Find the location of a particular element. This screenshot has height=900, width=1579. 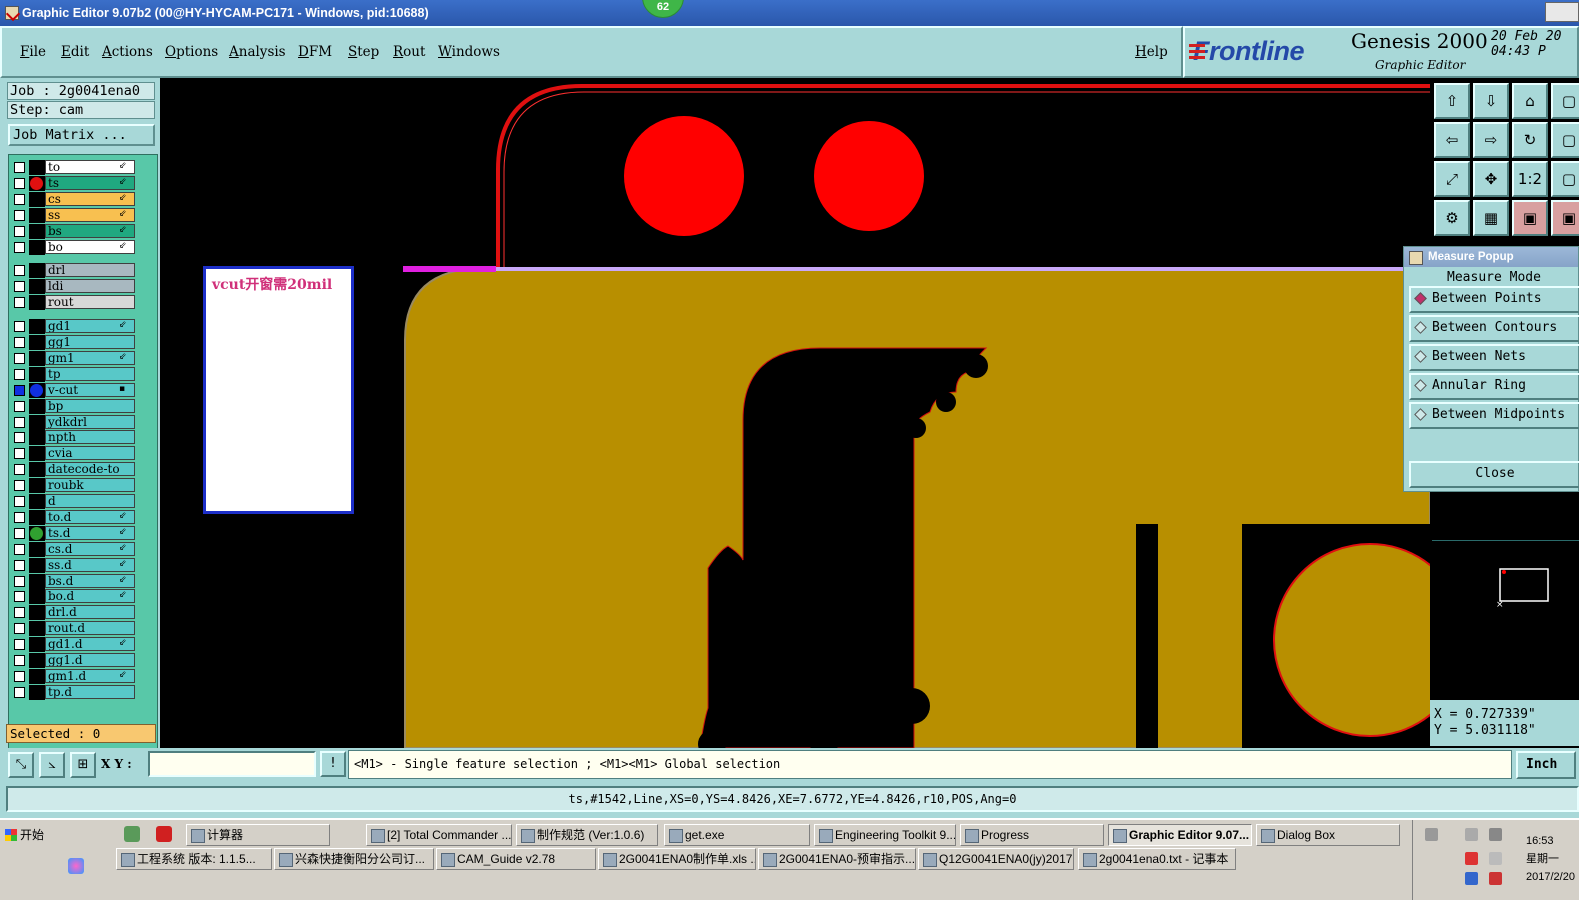

layer-row: ts ⇙ is located at coordinates (72, 183).